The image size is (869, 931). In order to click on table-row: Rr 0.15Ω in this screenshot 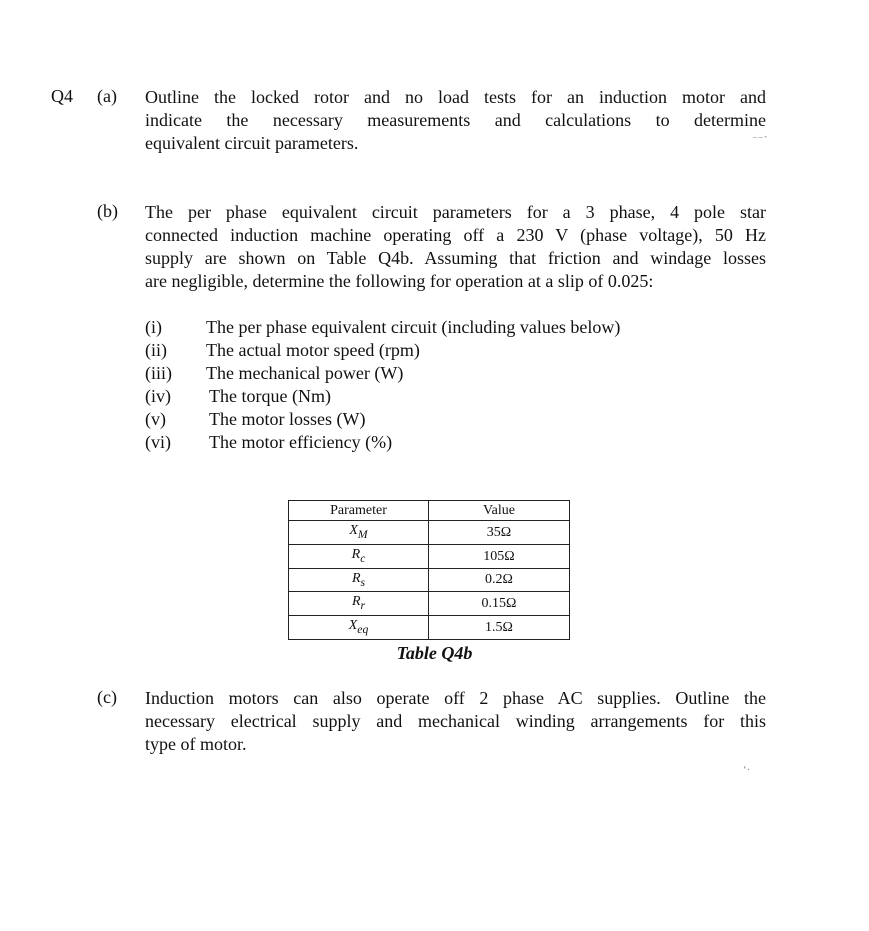, I will do `click(429, 604)`.